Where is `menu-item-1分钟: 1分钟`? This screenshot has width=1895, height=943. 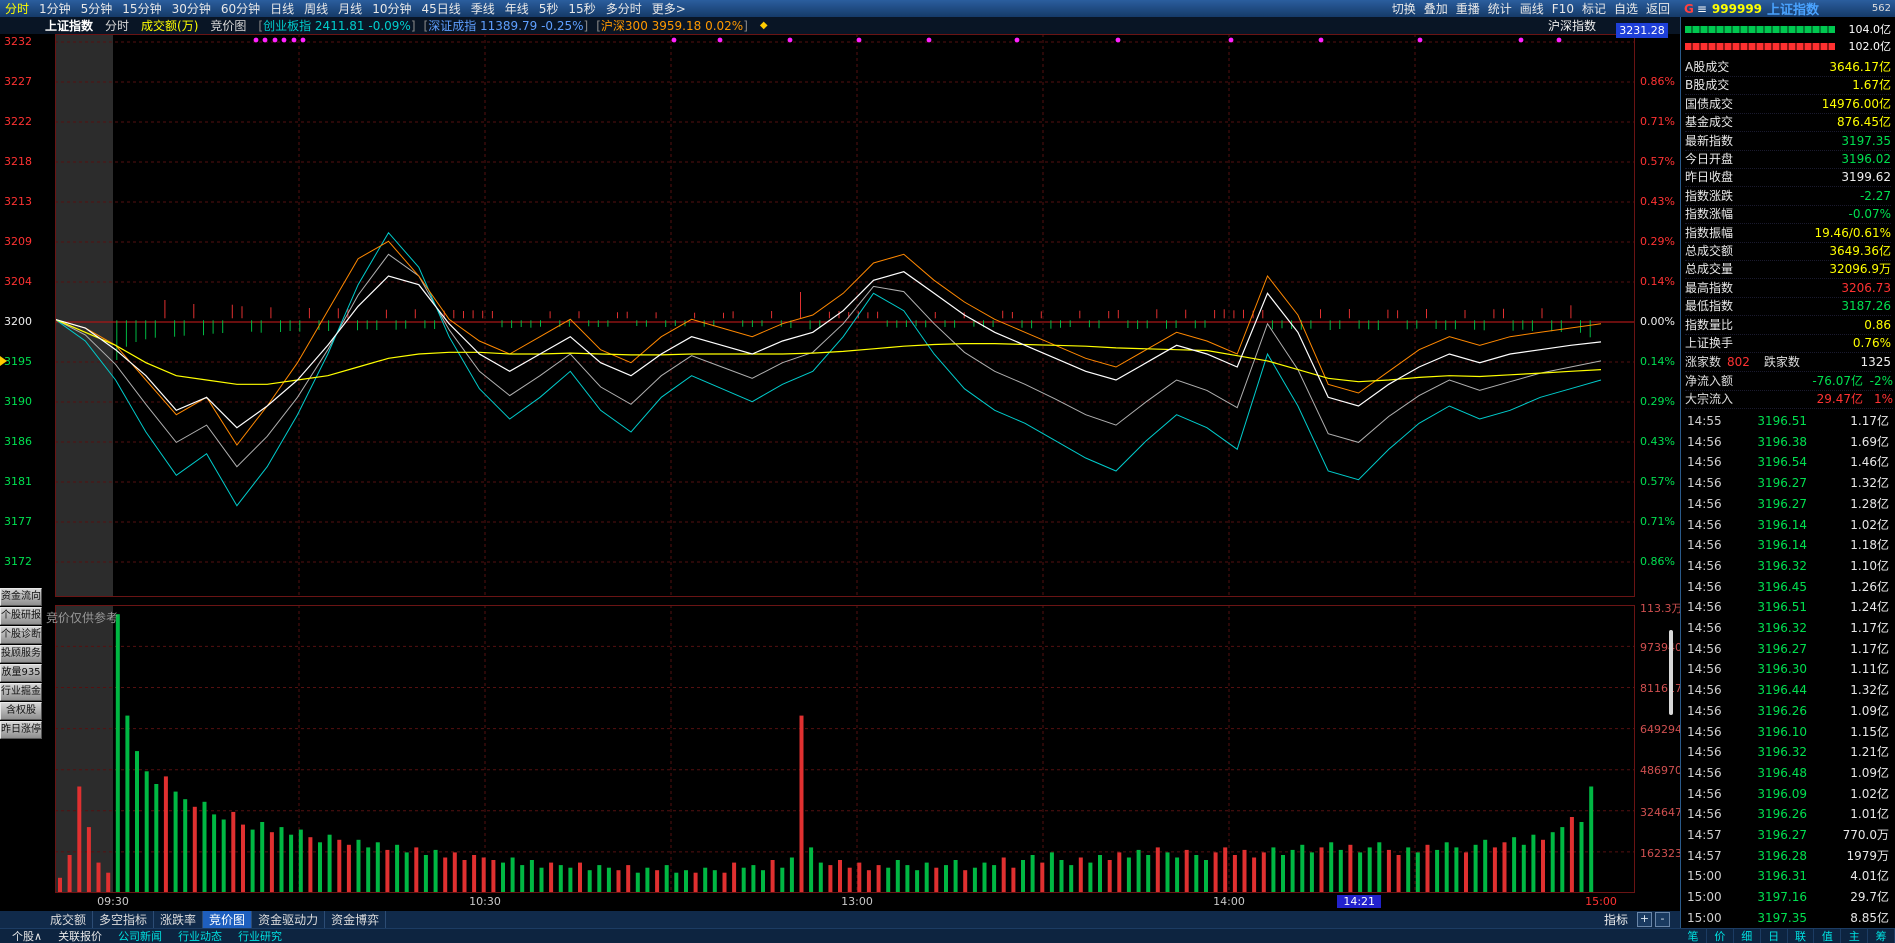
menu-item-1分钟: 1分钟 is located at coordinates (55, 8).